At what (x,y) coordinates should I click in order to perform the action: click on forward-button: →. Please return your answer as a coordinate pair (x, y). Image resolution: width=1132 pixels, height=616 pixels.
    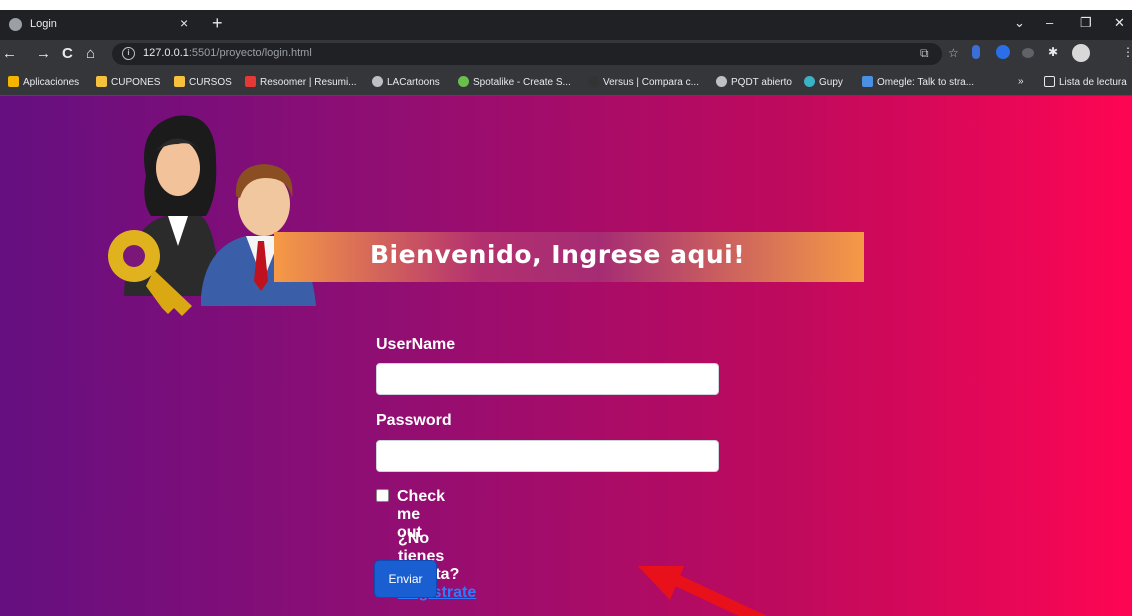
    Looking at the image, I should click on (43, 54).